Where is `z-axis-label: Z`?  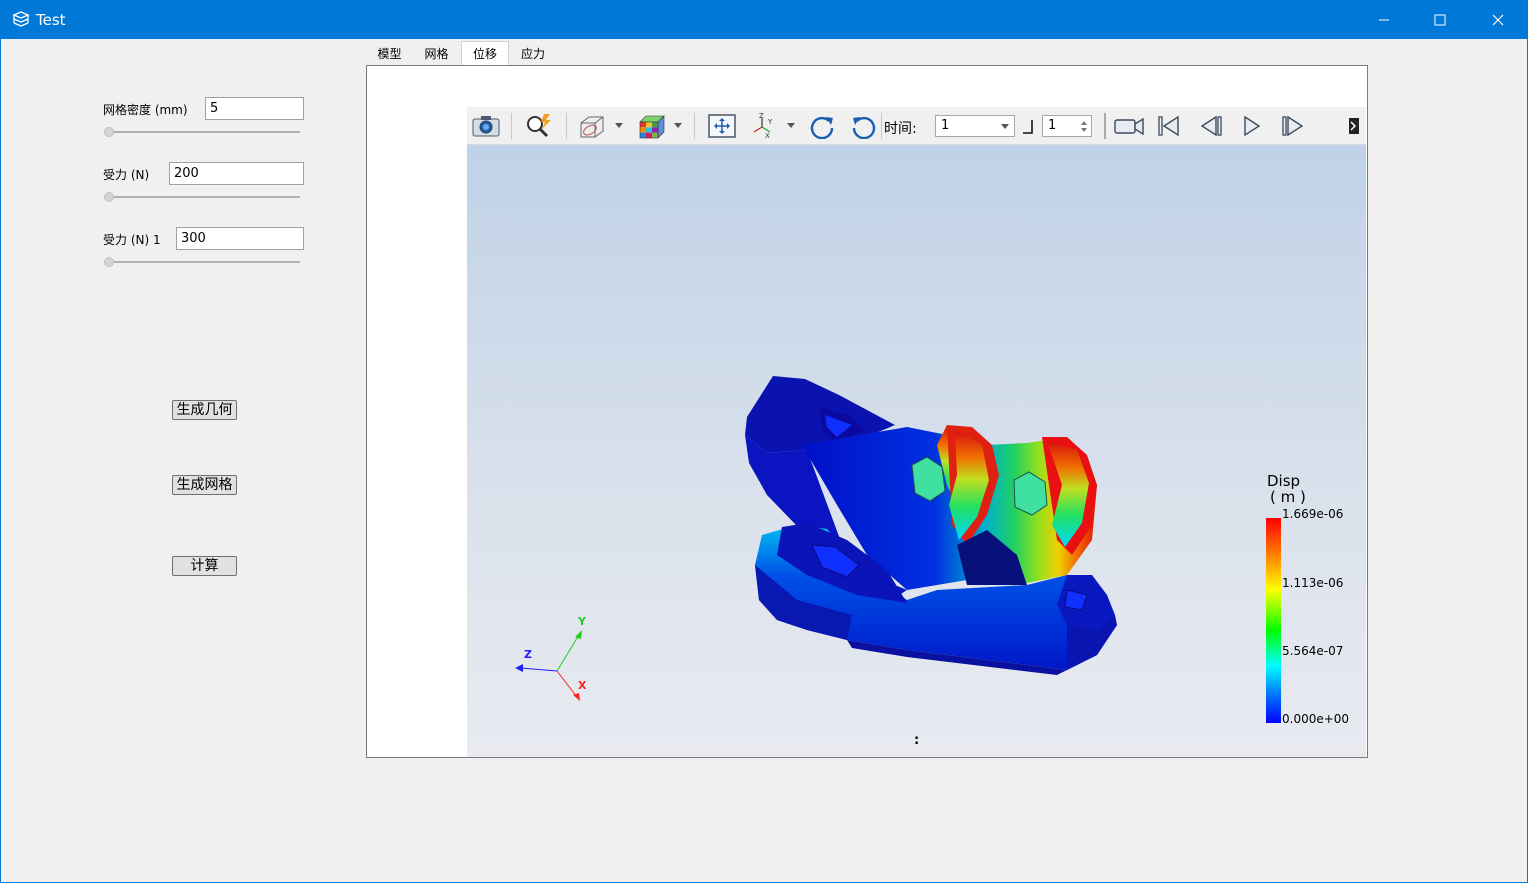 z-axis-label: Z is located at coordinates (528, 654).